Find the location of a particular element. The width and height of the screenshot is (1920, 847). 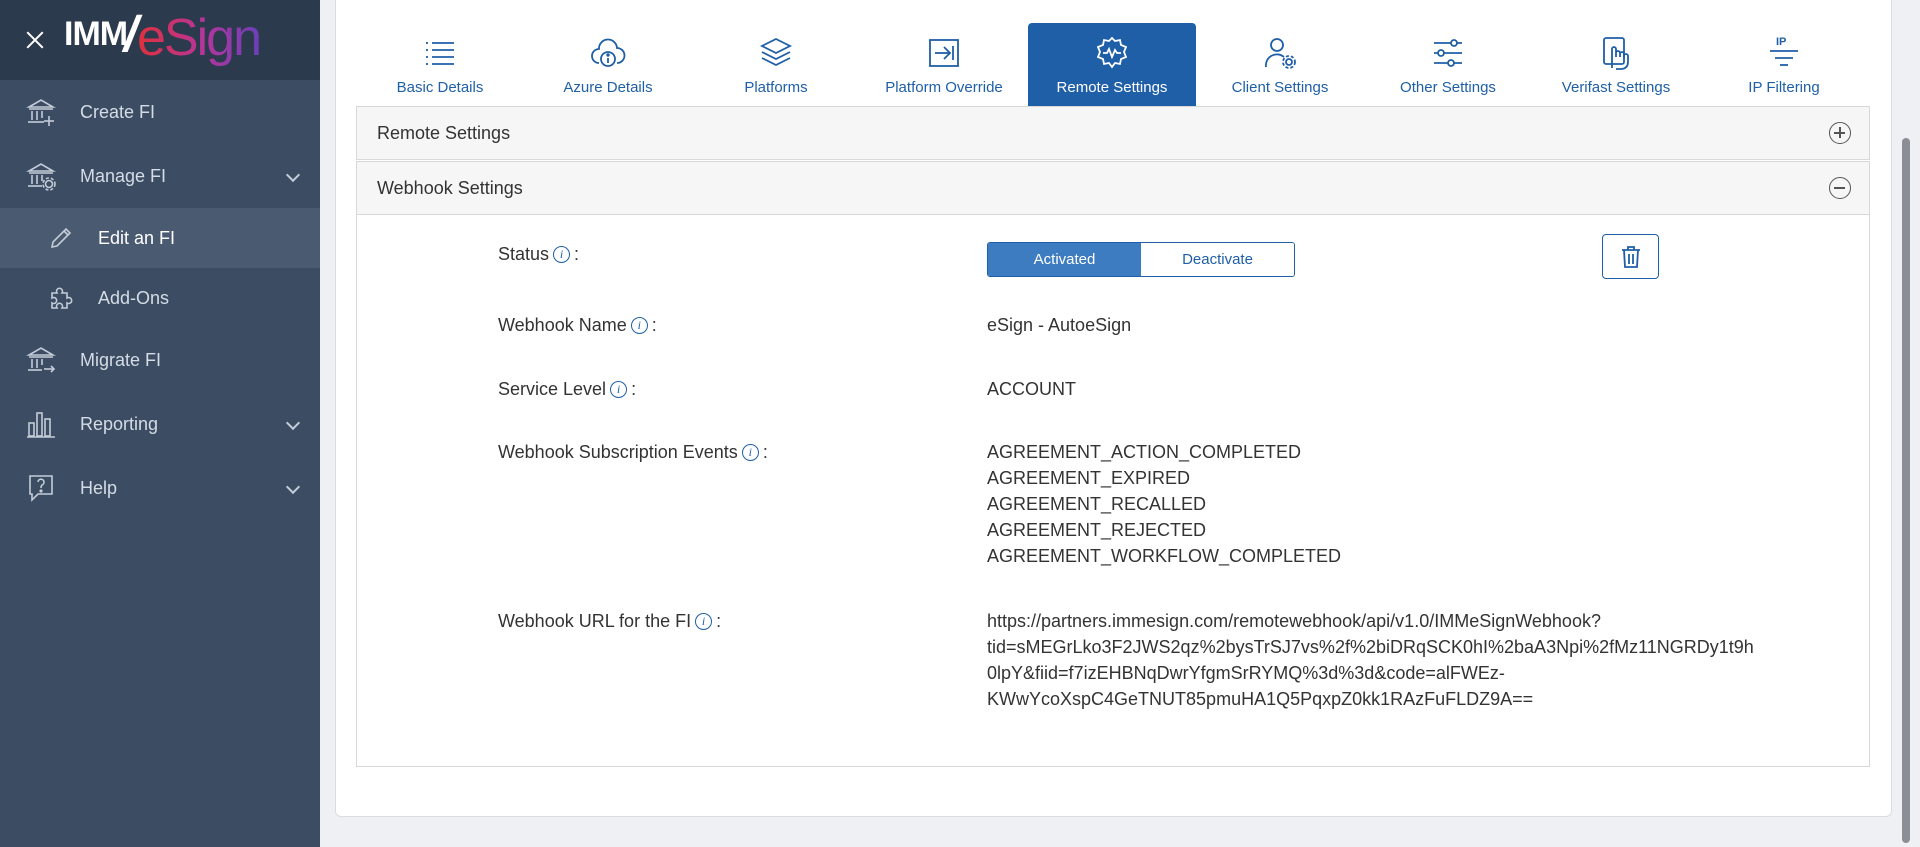

webhook-url-label: Webhook URL for the FI is located at coordinates (595, 621).